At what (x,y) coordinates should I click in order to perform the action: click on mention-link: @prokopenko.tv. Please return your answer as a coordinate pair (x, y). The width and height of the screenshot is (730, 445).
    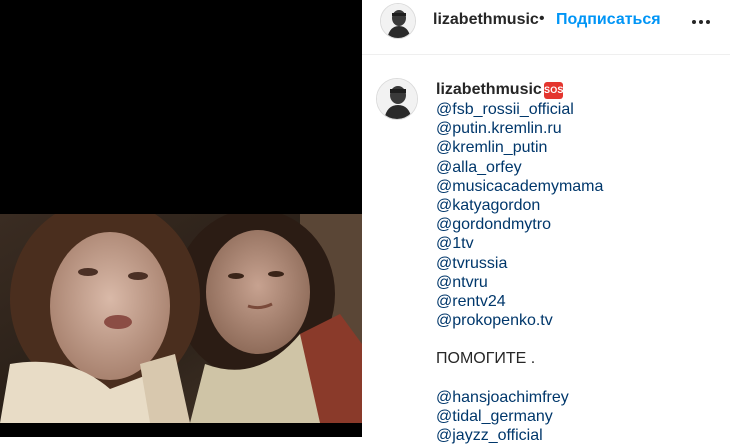
    Looking at the image, I should click on (581, 320).